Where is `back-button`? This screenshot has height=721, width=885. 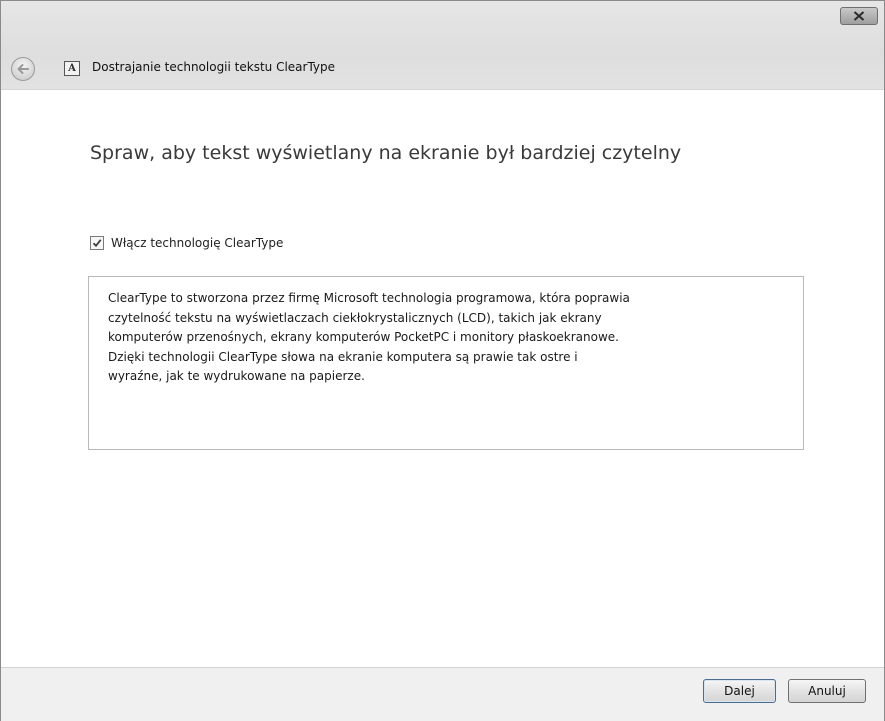 back-button is located at coordinates (23, 69).